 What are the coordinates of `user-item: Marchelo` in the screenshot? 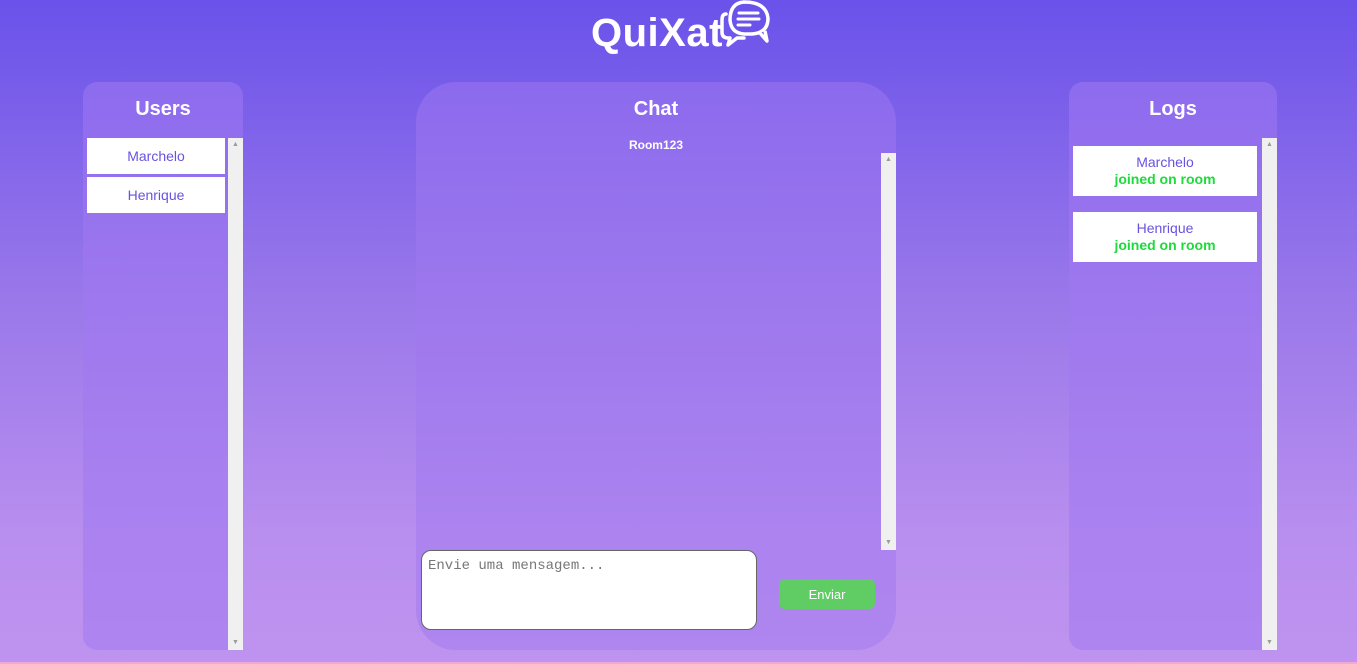 It's located at (156, 156).